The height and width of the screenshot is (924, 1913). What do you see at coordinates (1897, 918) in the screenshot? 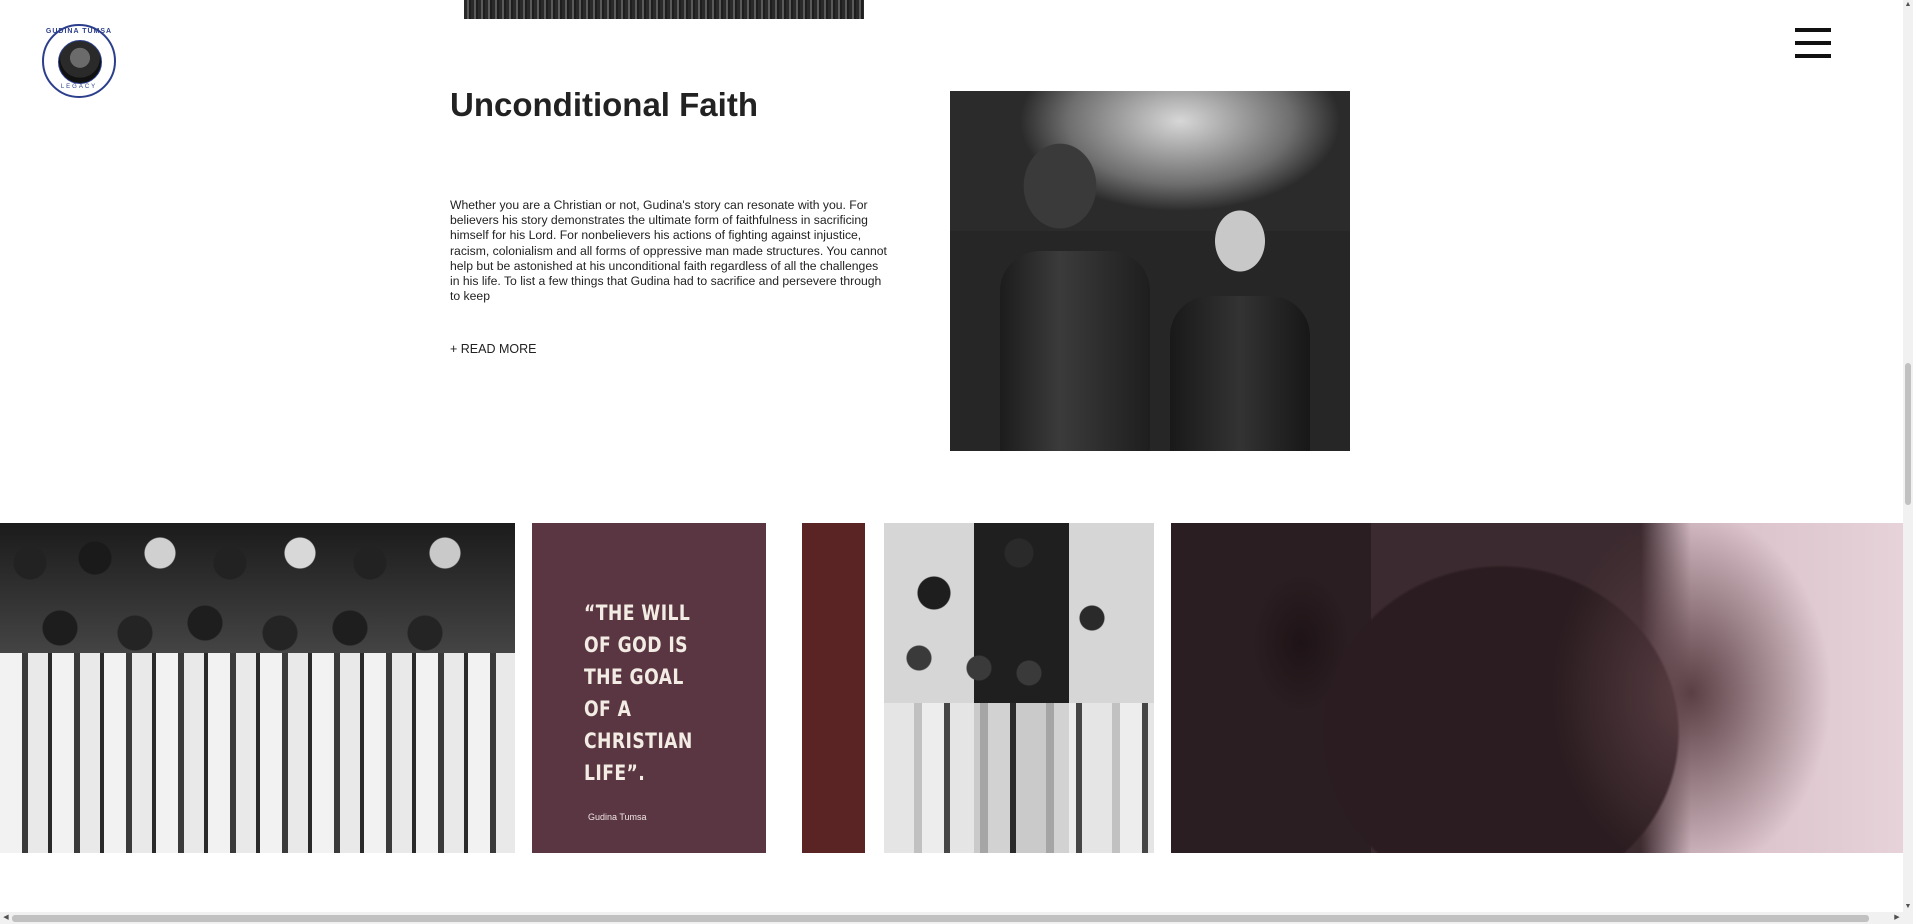
I see `scroll-right-icon: ▶` at bounding box center [1897, 918].